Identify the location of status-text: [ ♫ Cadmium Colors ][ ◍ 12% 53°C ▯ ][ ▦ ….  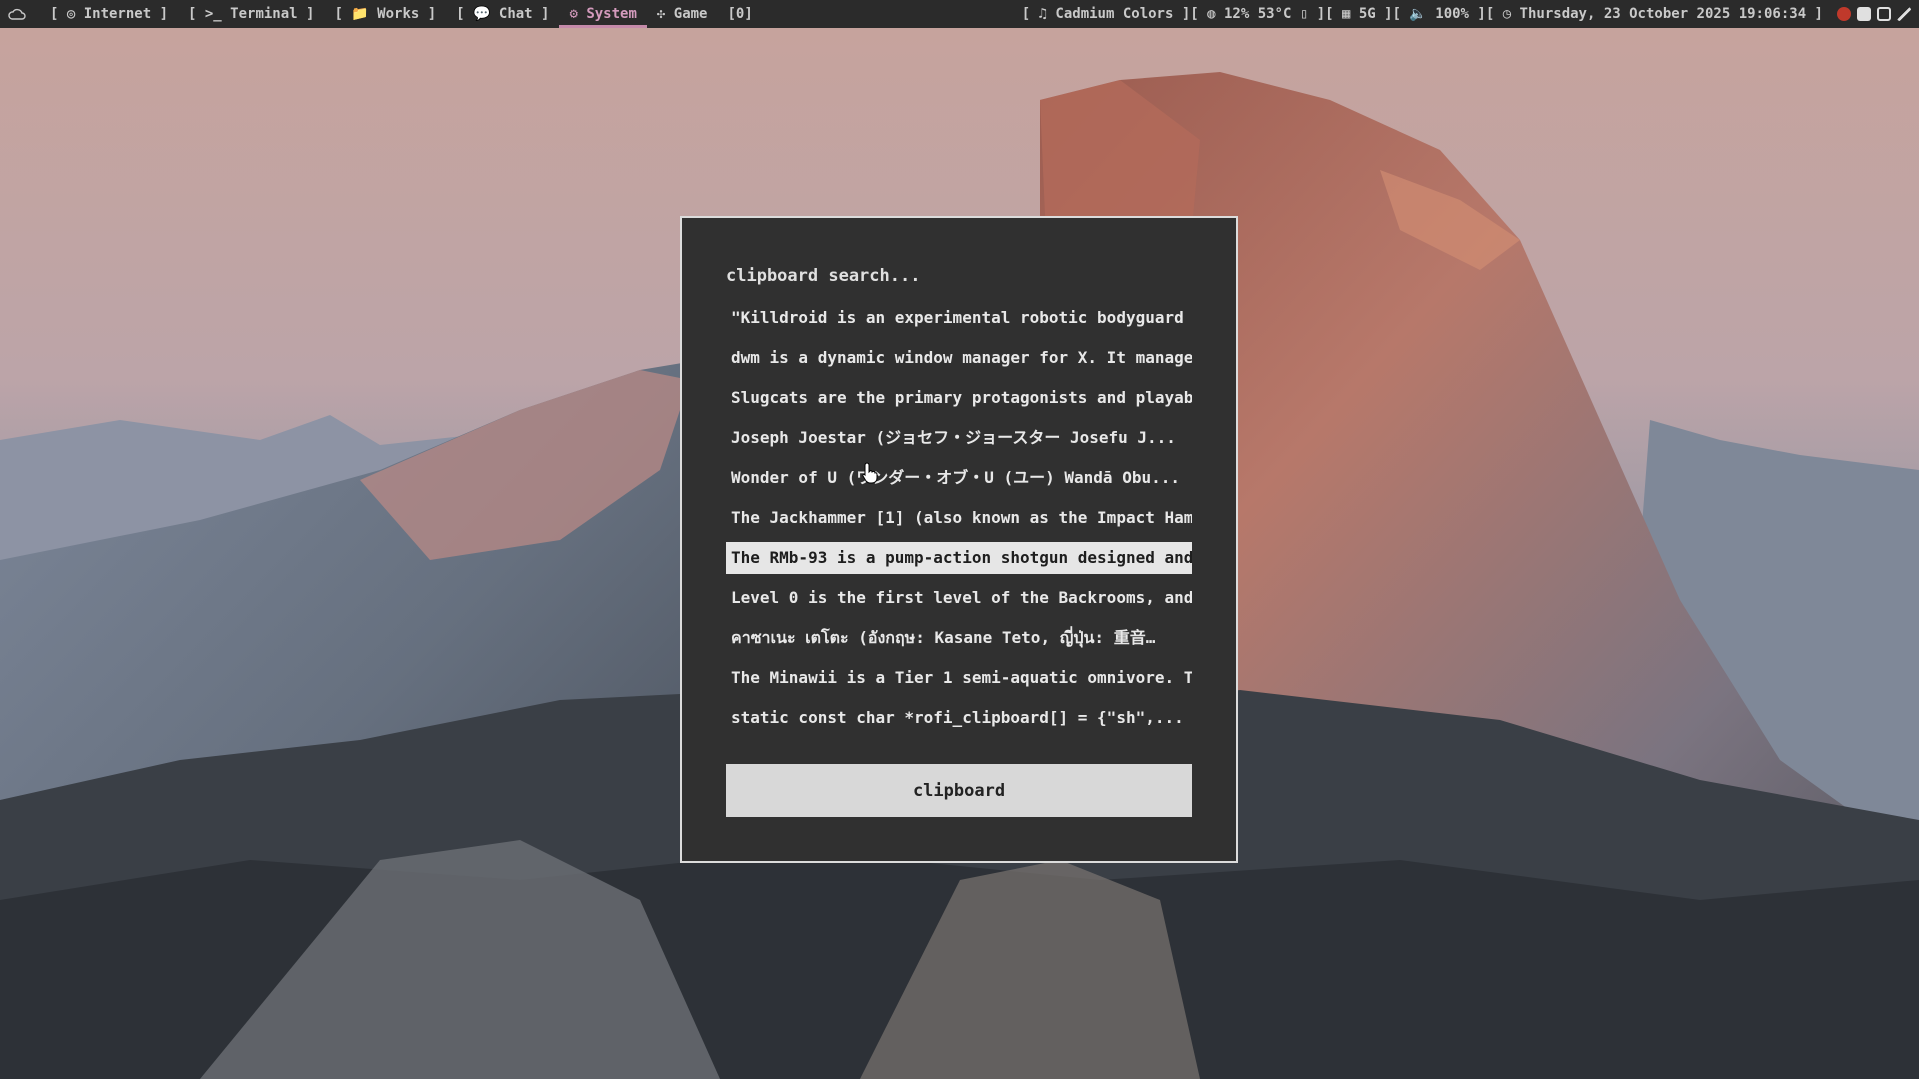
(1422, 14).